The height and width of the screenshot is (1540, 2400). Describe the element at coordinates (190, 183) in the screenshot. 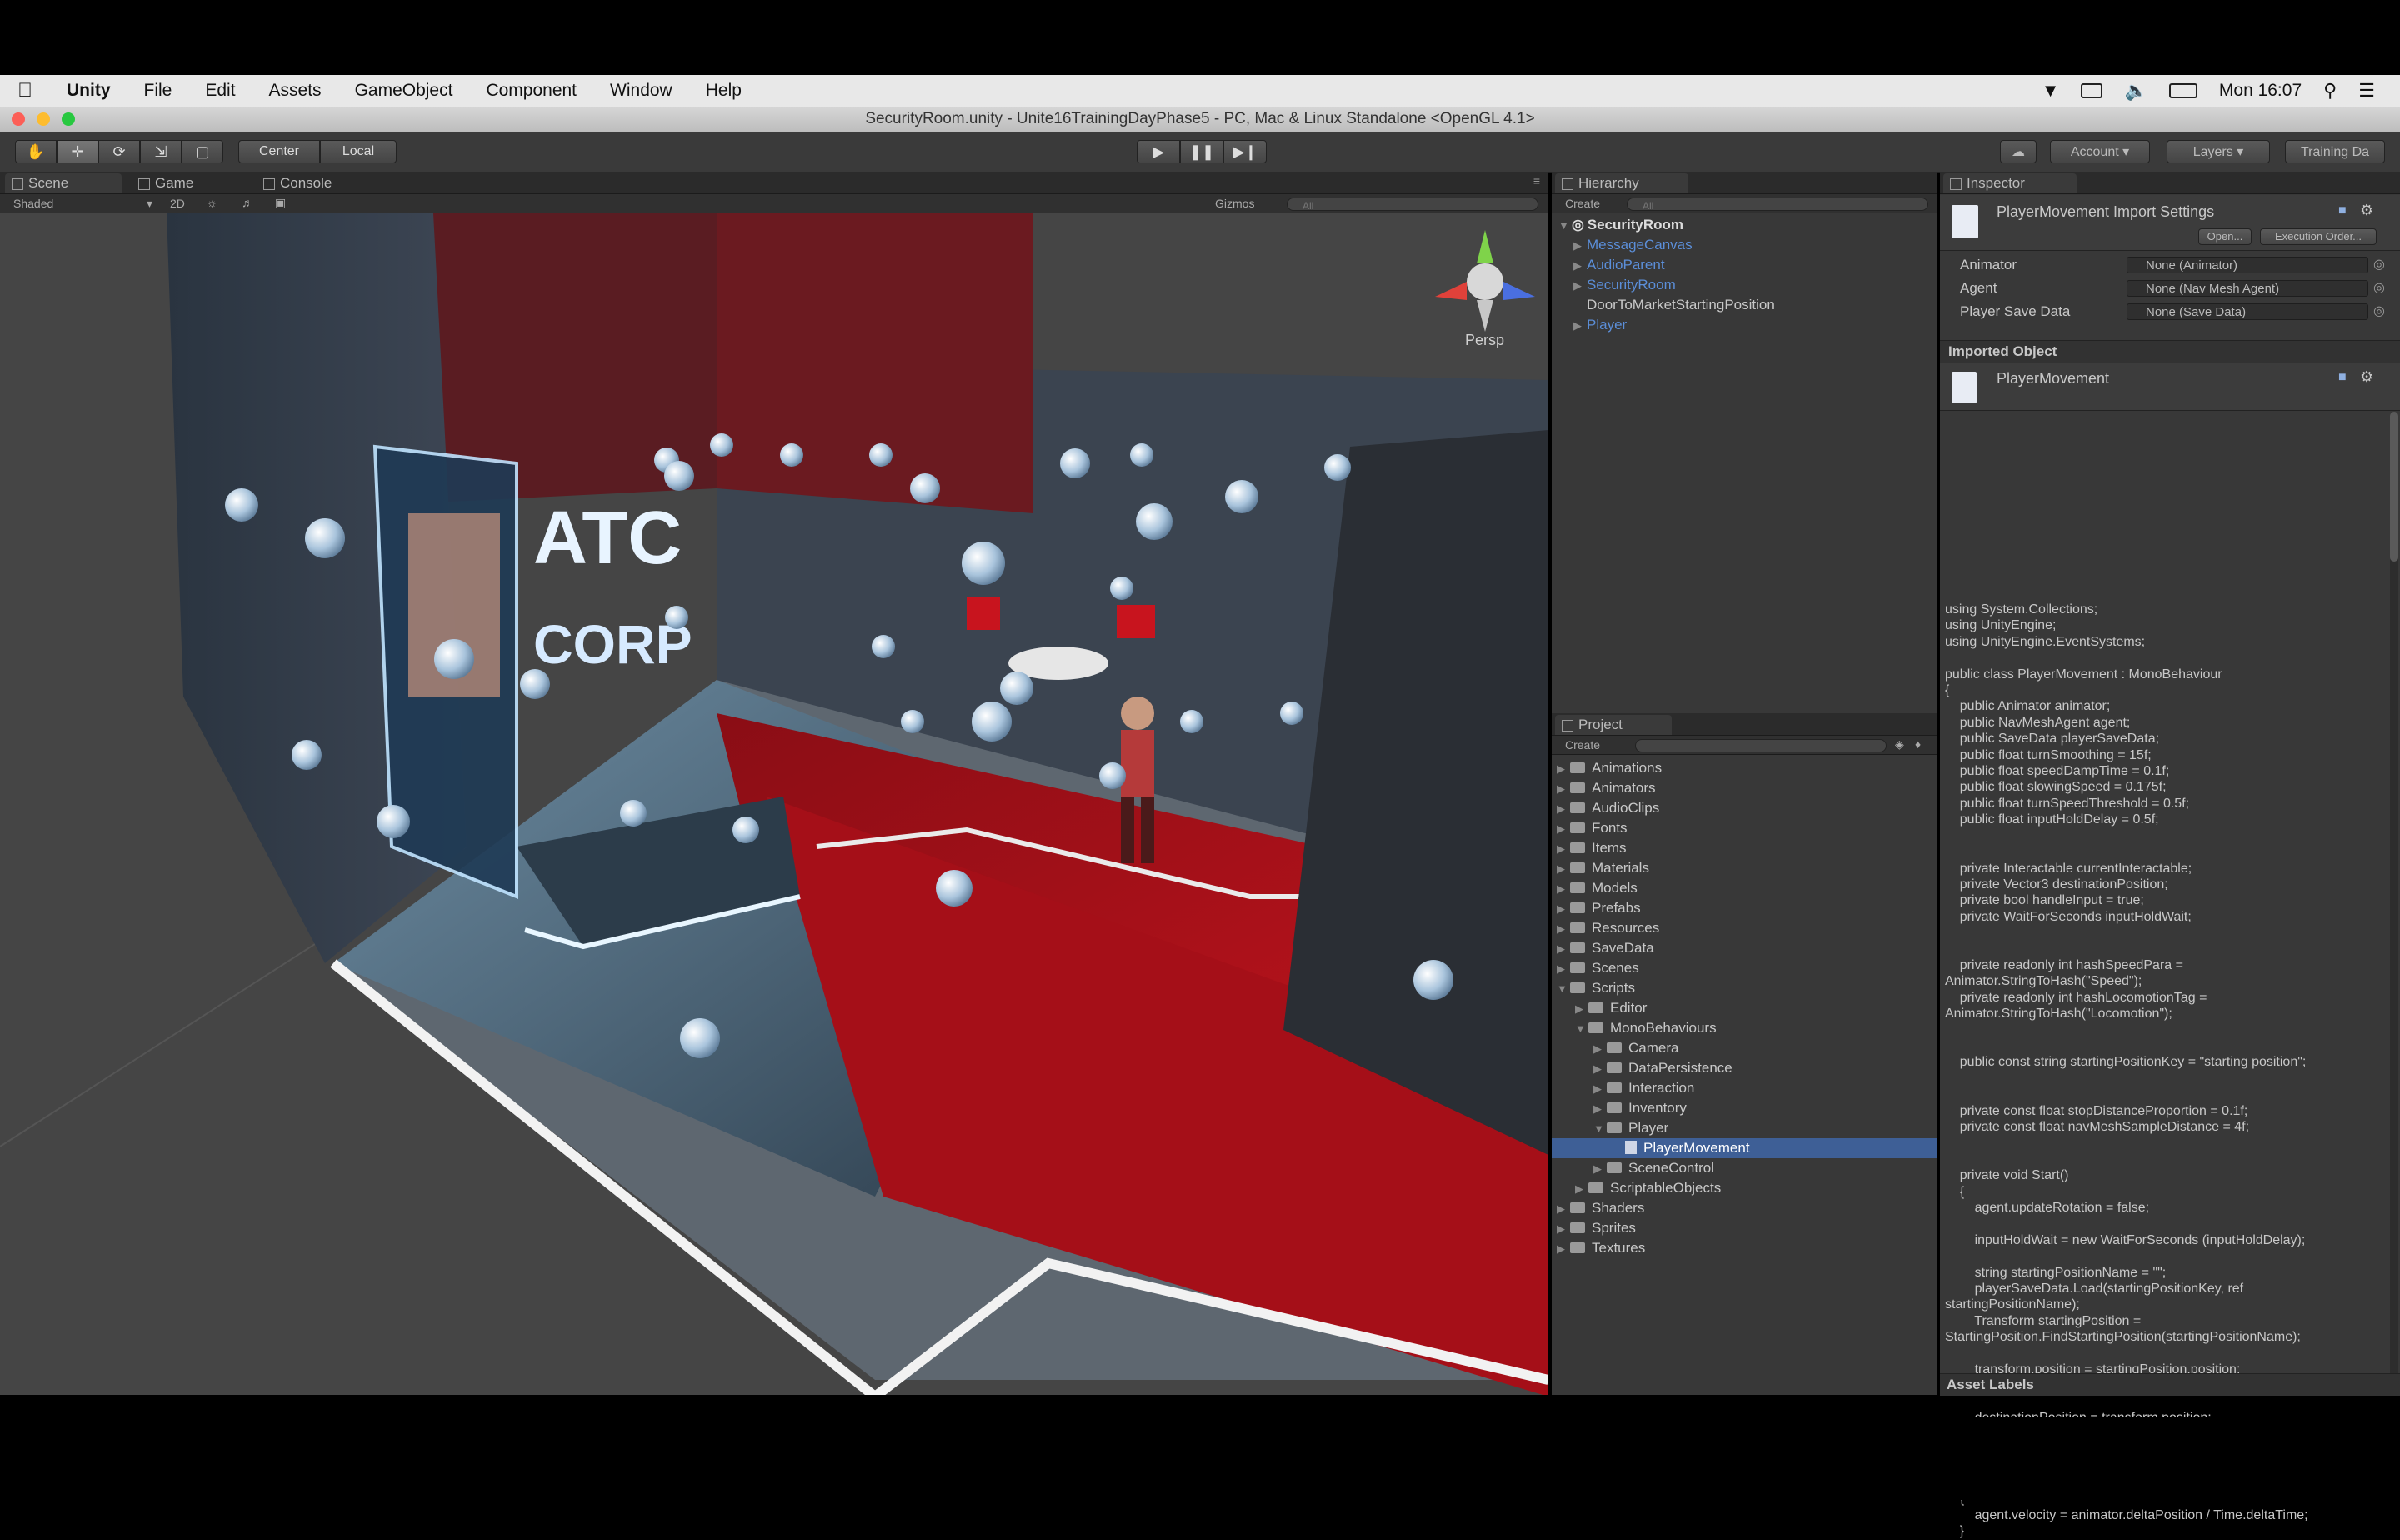

I see `tab-game: Game` at that location.